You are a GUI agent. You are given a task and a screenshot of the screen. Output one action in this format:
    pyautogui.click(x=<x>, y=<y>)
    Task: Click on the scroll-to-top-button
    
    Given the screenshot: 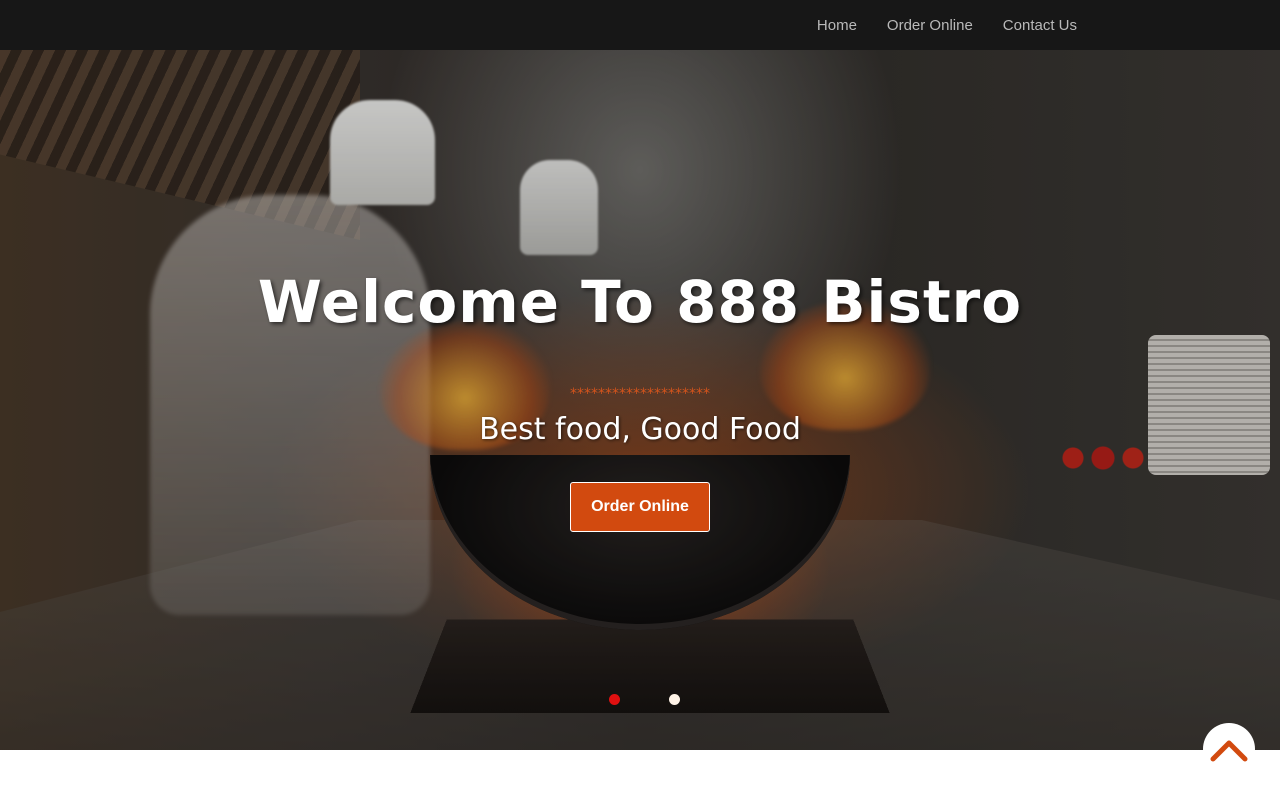 What is the action you would take?
    pyautogui.click(x=1229, y=749)
    